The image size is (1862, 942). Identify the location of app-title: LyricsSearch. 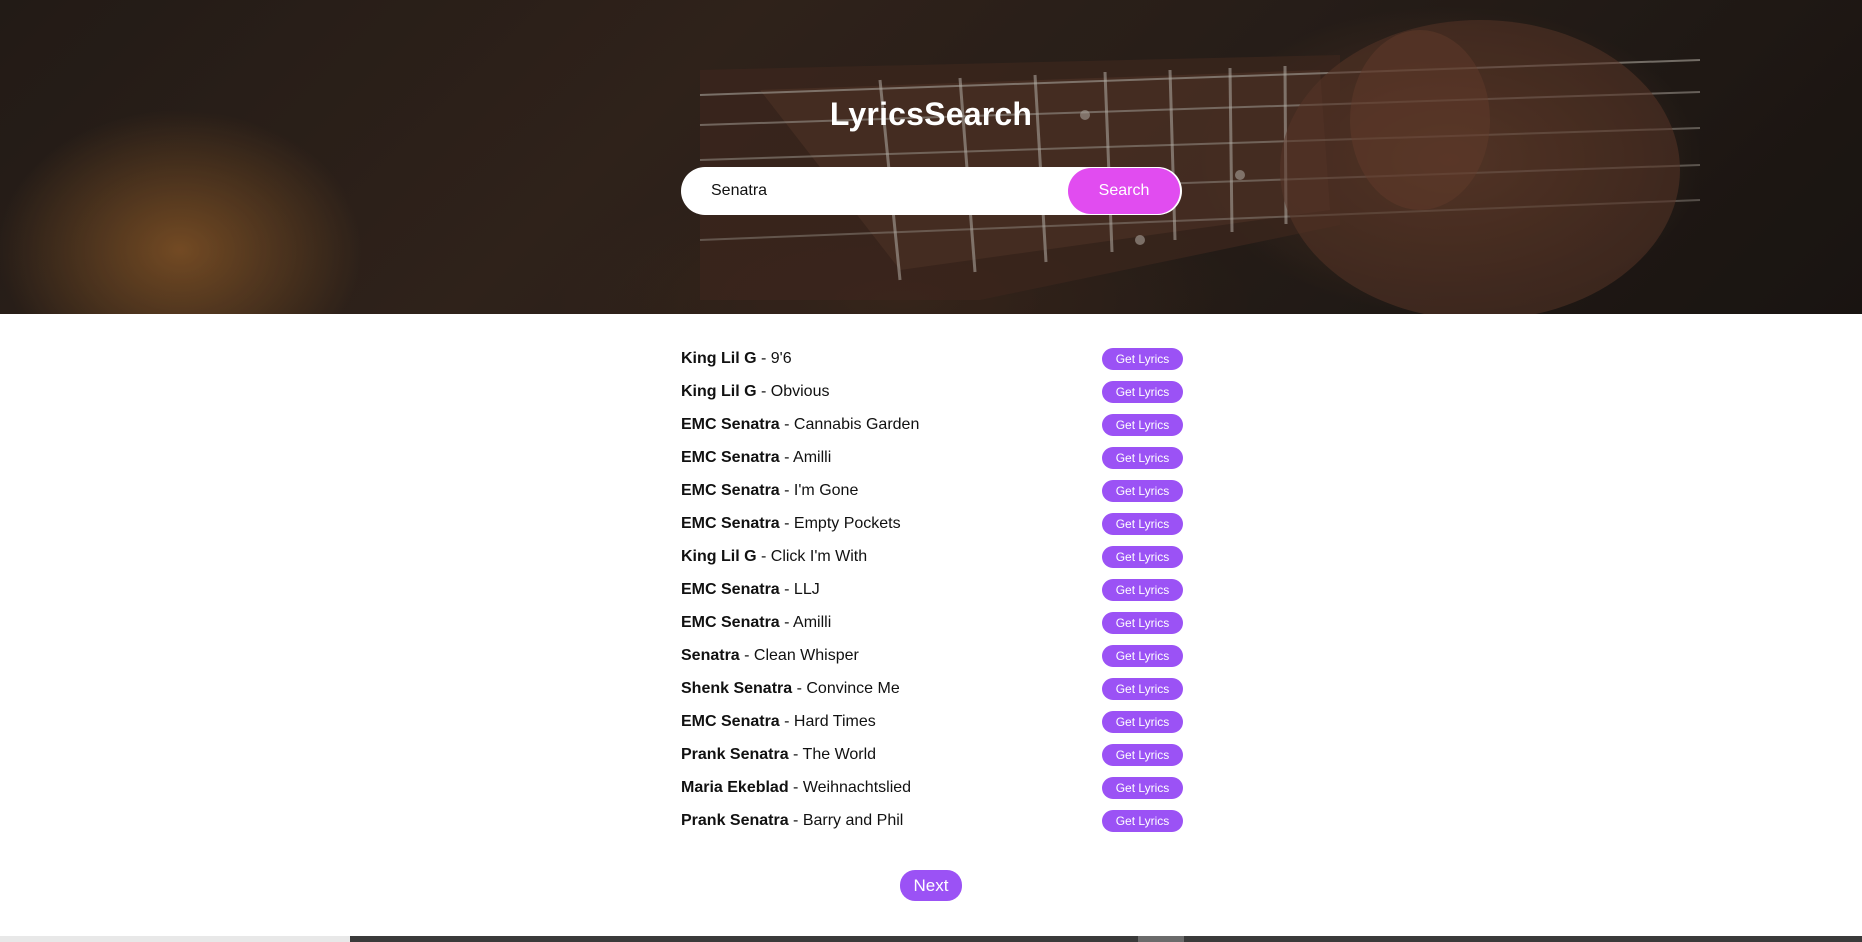
(931, 114).